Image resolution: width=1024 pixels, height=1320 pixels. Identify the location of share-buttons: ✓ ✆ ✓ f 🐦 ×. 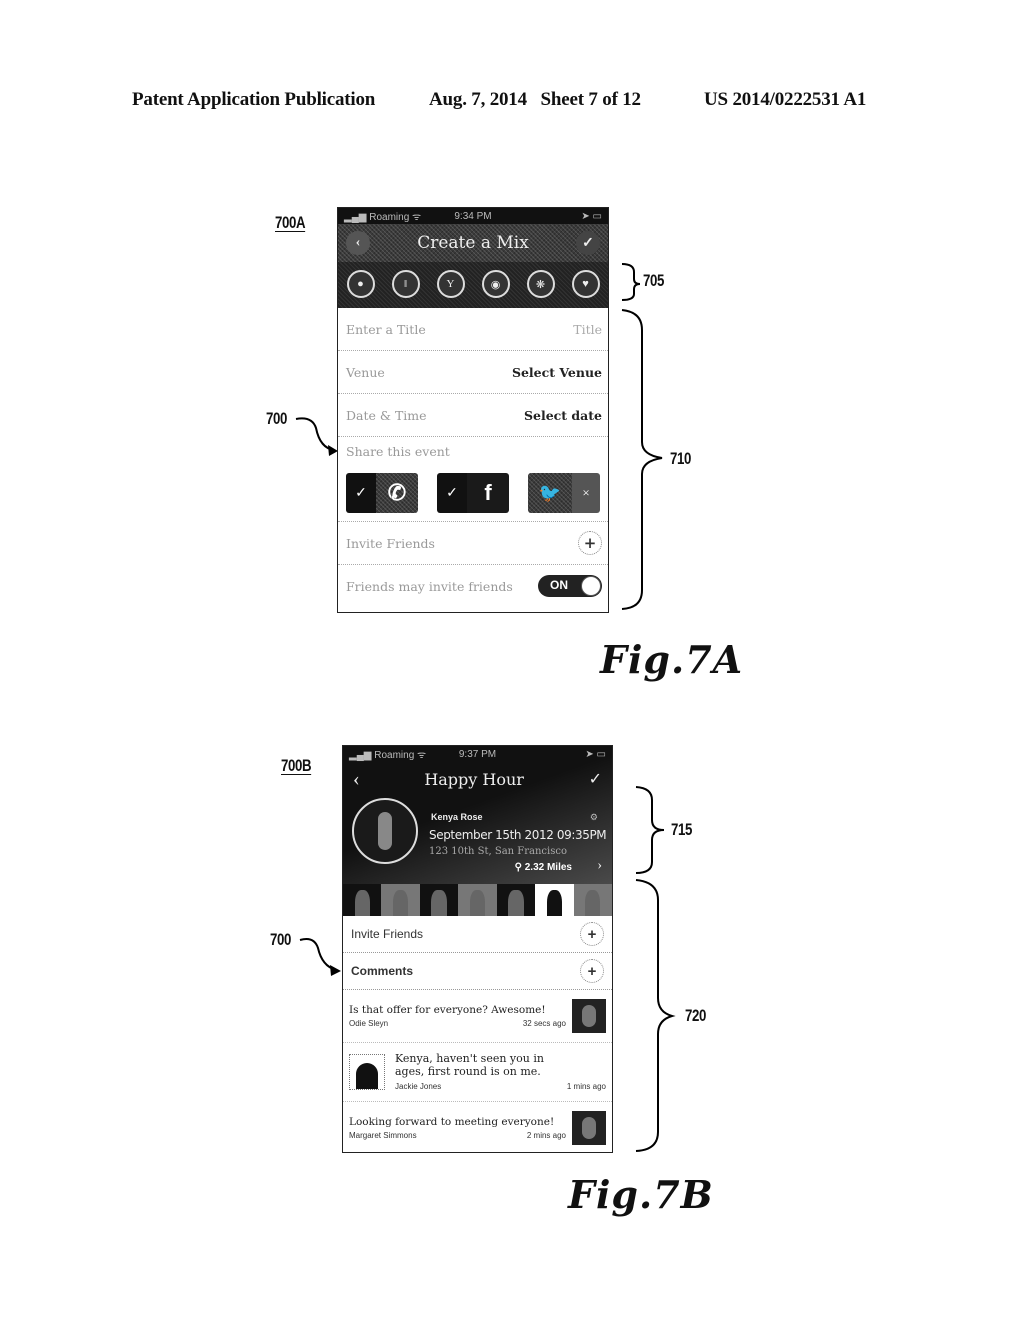
(473, 493).